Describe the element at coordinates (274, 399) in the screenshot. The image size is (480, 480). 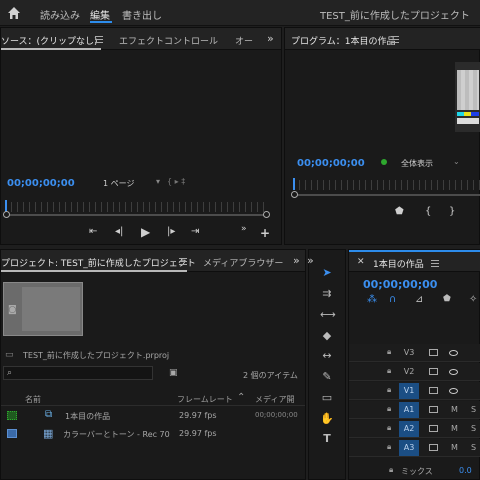
I see `column-media: メディア開` at that location.